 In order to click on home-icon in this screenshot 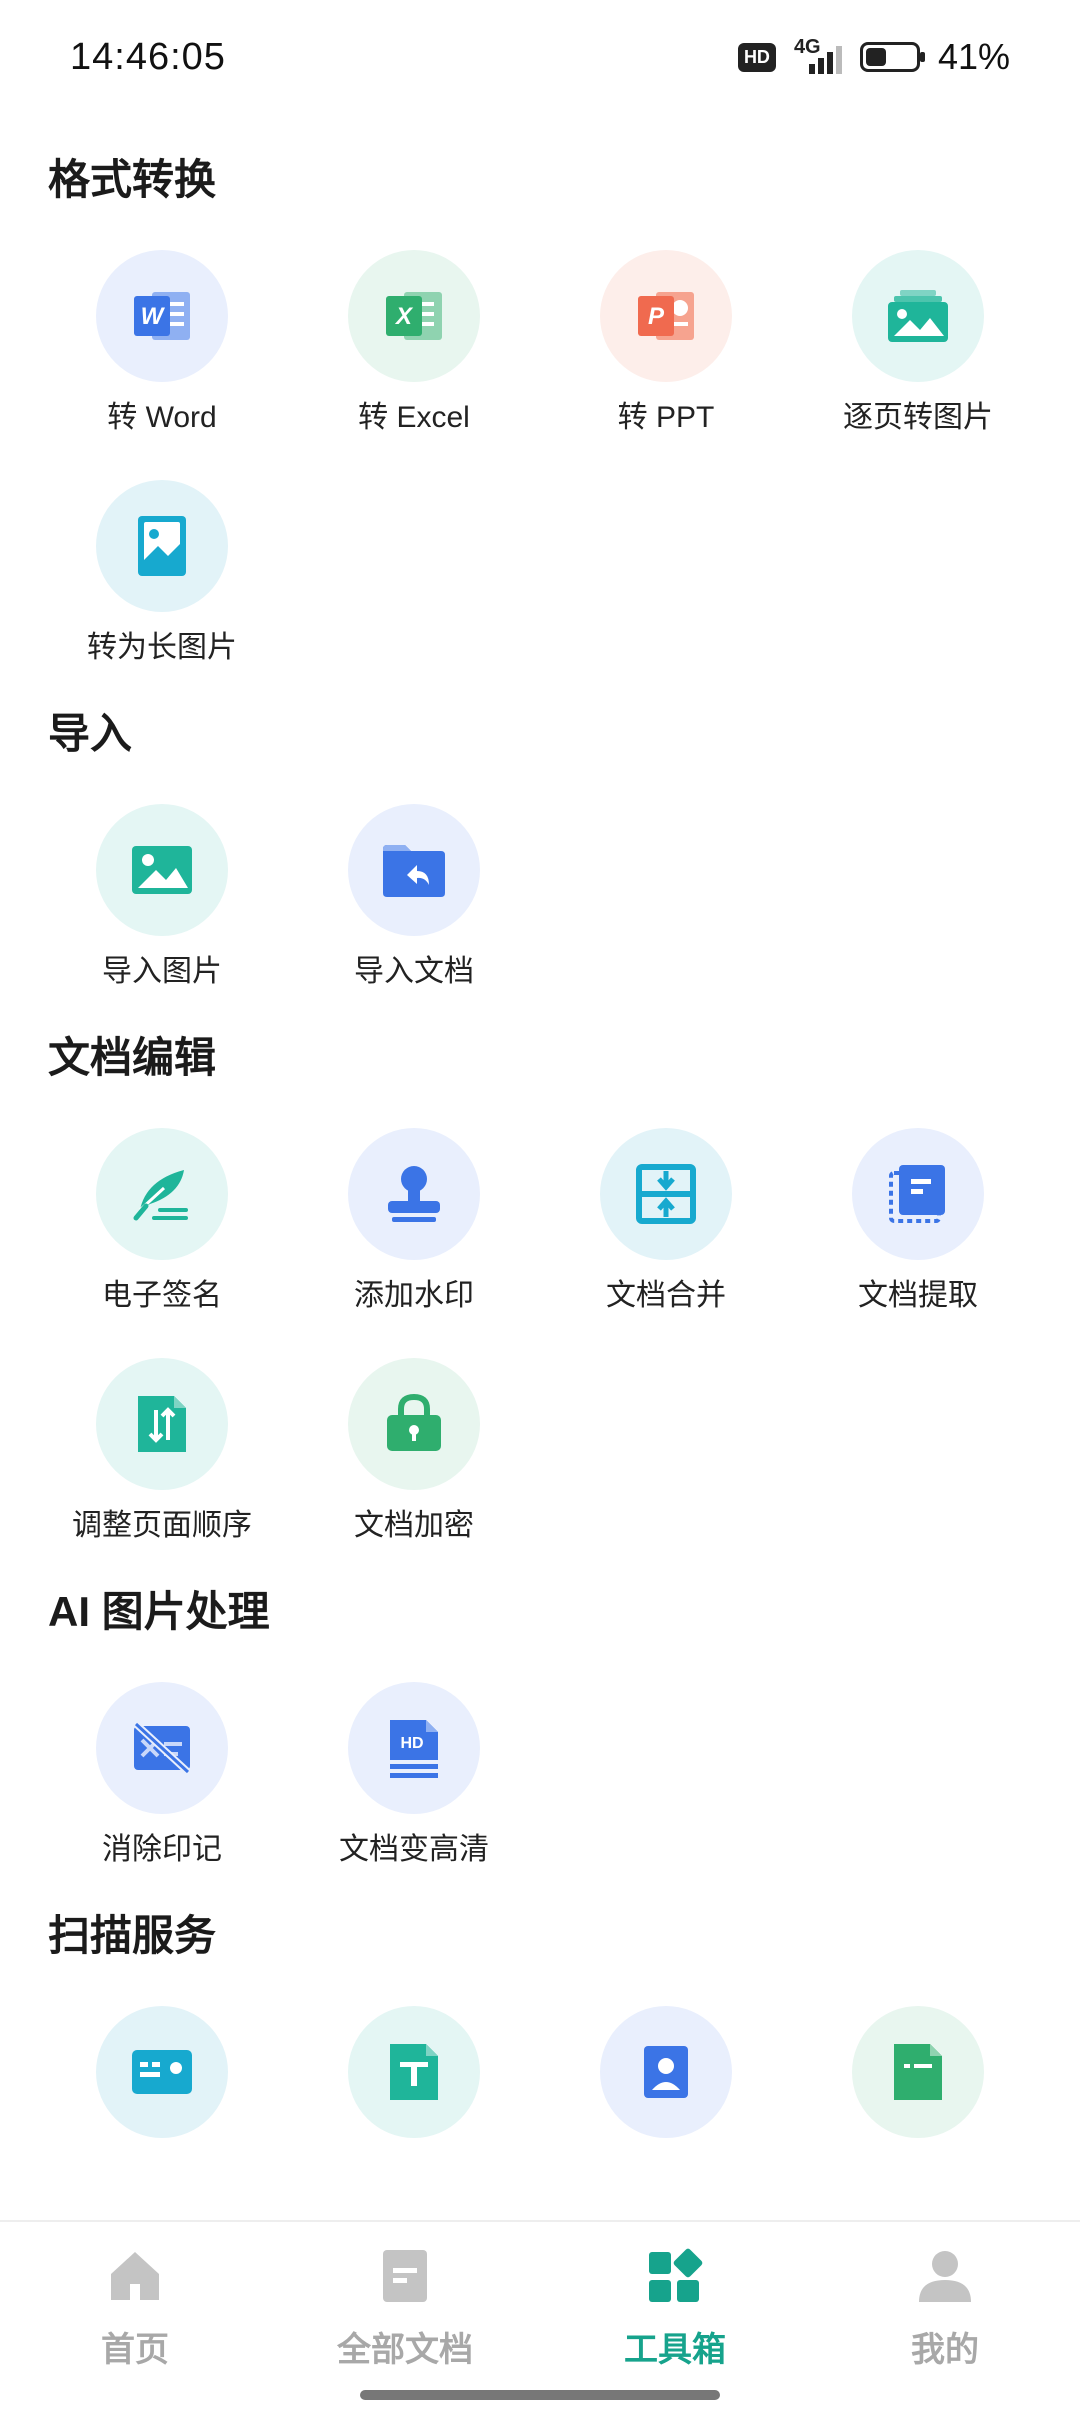, I will do `click(135, 2276)`.